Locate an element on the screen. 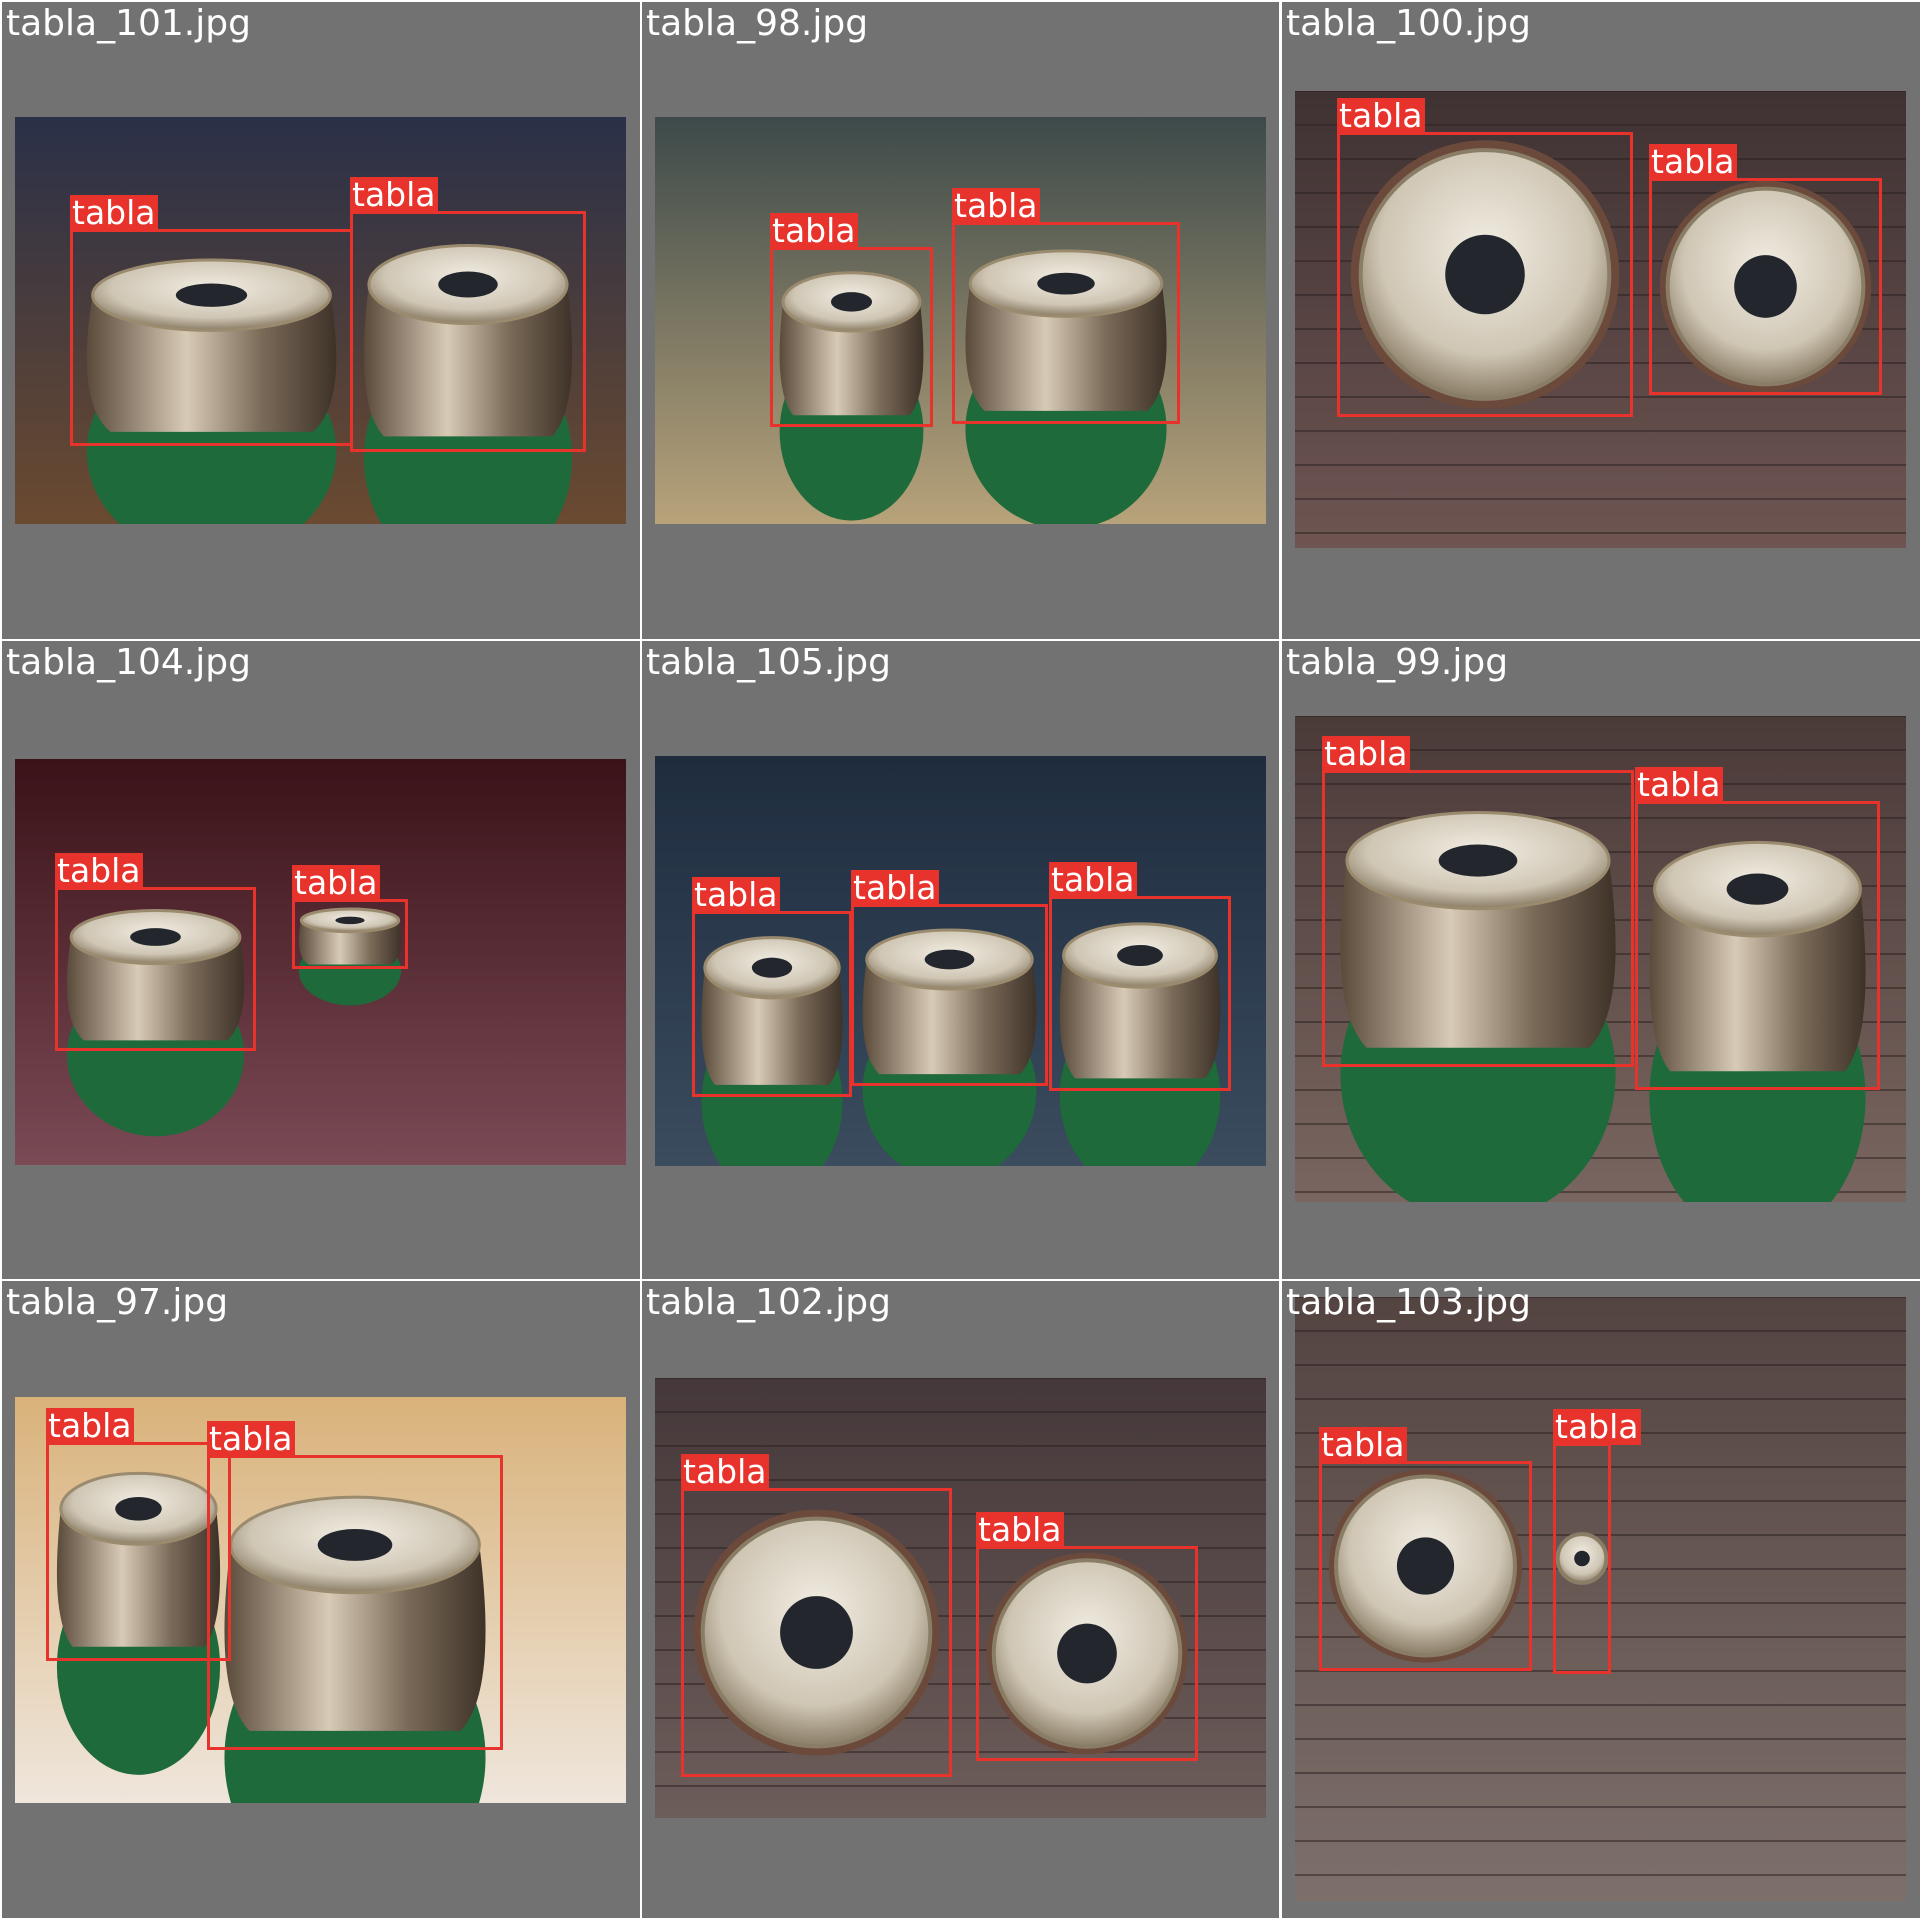 This screenshot has height=1920, width=1920. tile-filename: tabla_101.jpg is located at coordinates (128, 23).